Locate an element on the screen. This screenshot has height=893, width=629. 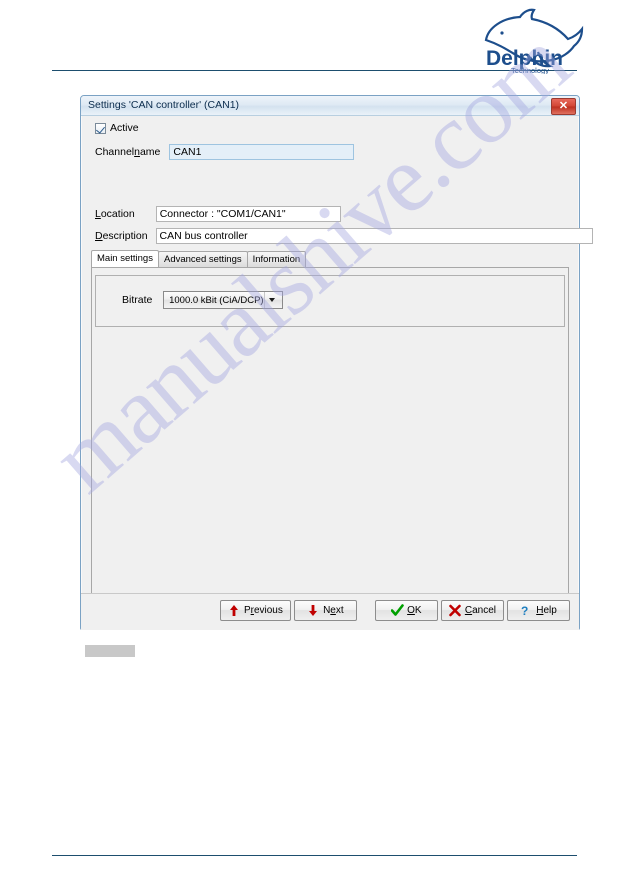
active-checkbox is located at coordinates (100, 128).